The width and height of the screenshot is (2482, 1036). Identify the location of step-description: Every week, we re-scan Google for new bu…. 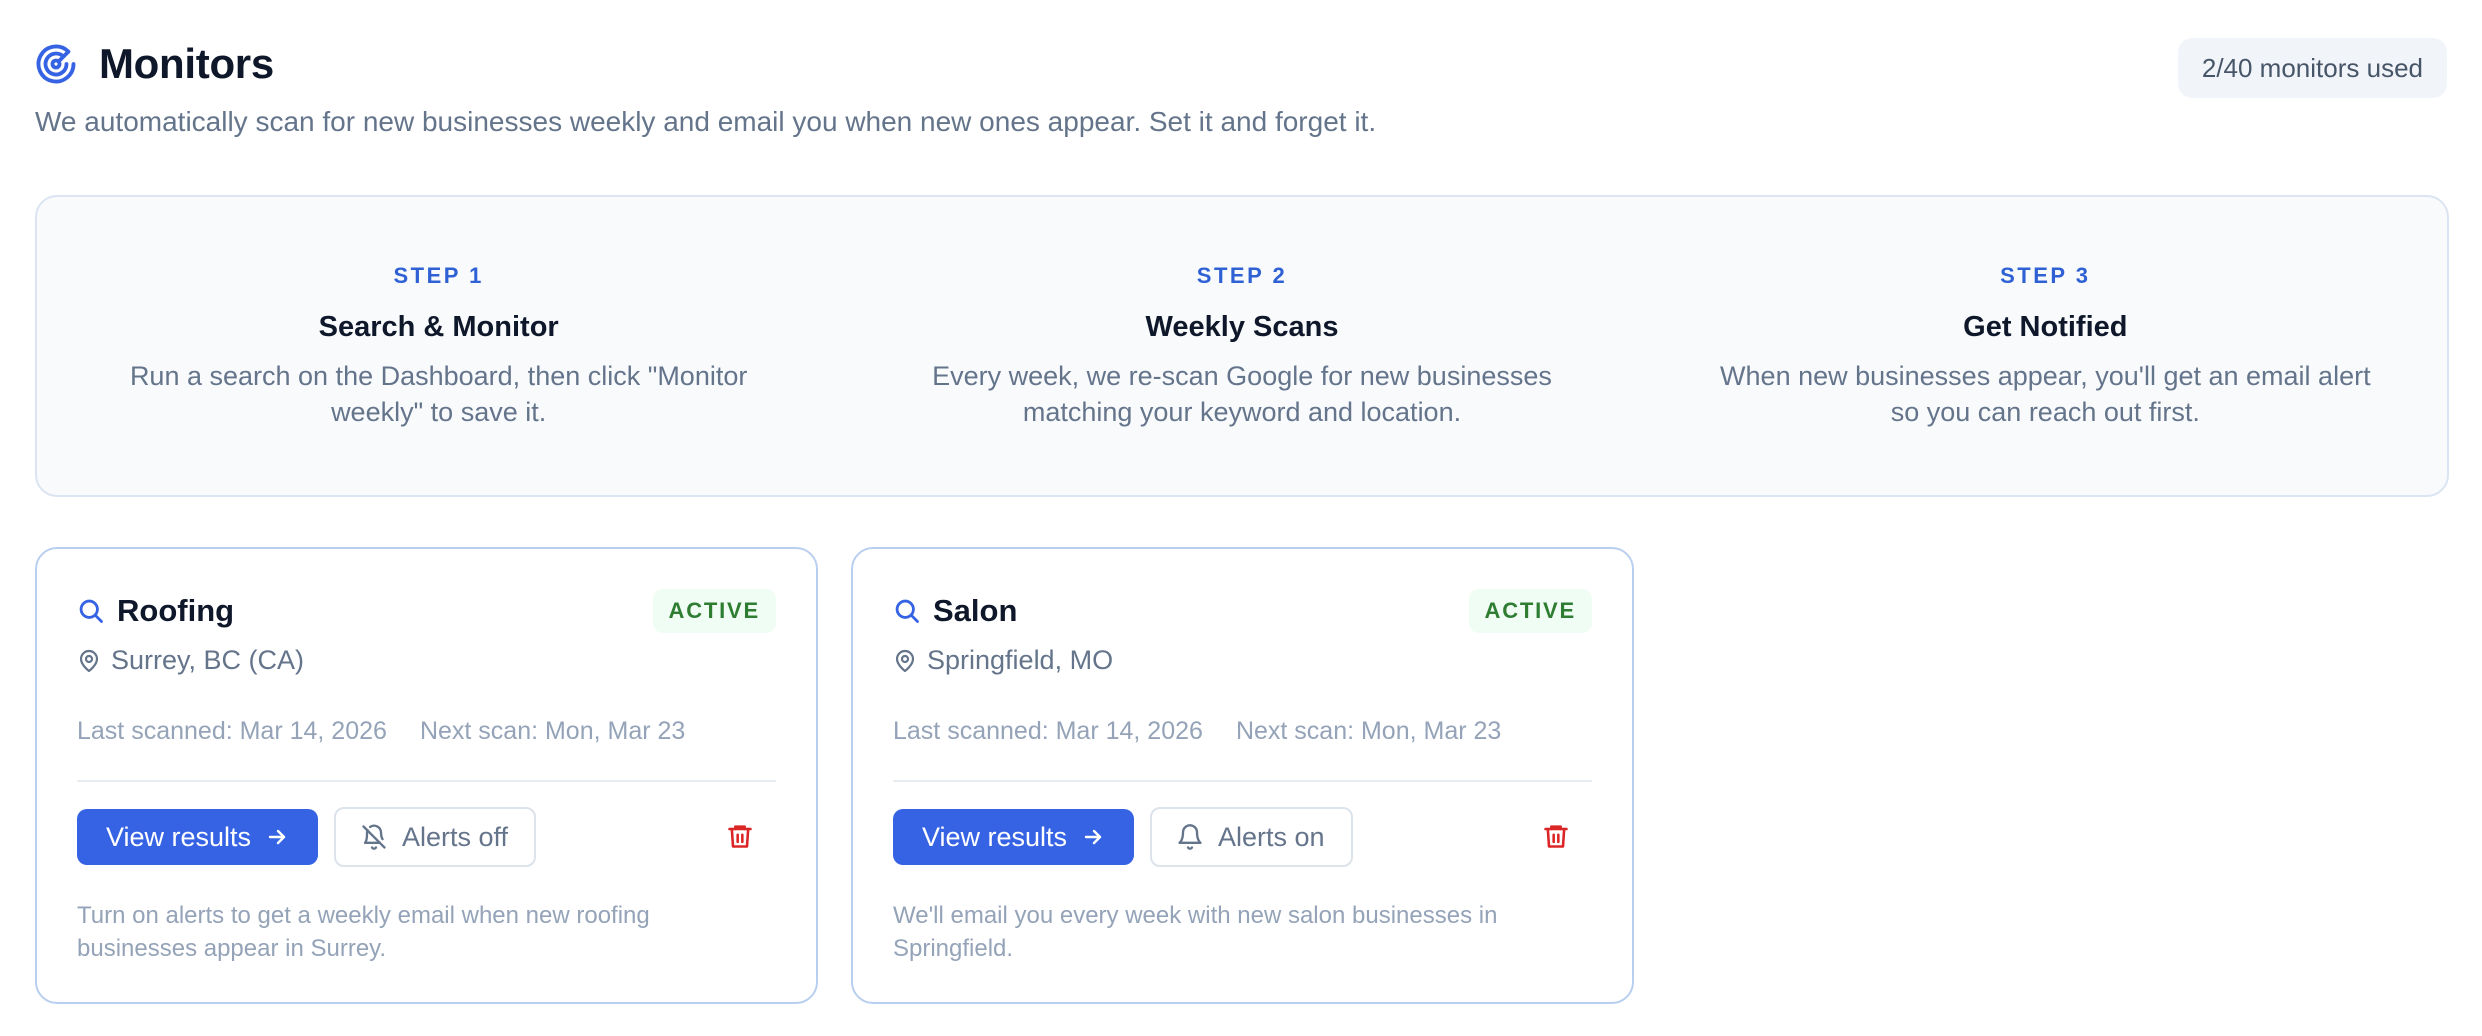
(1242, 394).